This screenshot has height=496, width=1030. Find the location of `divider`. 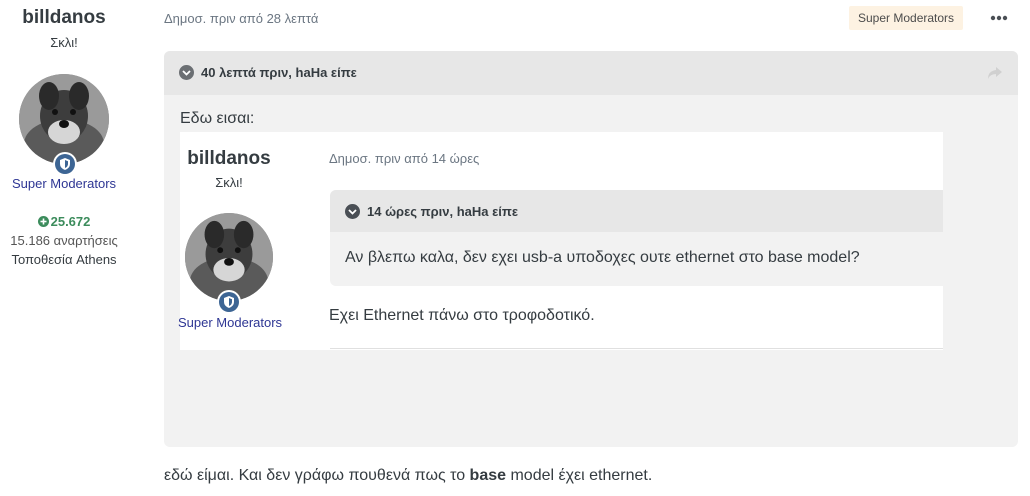

divider is located at coordinates (636, 348).